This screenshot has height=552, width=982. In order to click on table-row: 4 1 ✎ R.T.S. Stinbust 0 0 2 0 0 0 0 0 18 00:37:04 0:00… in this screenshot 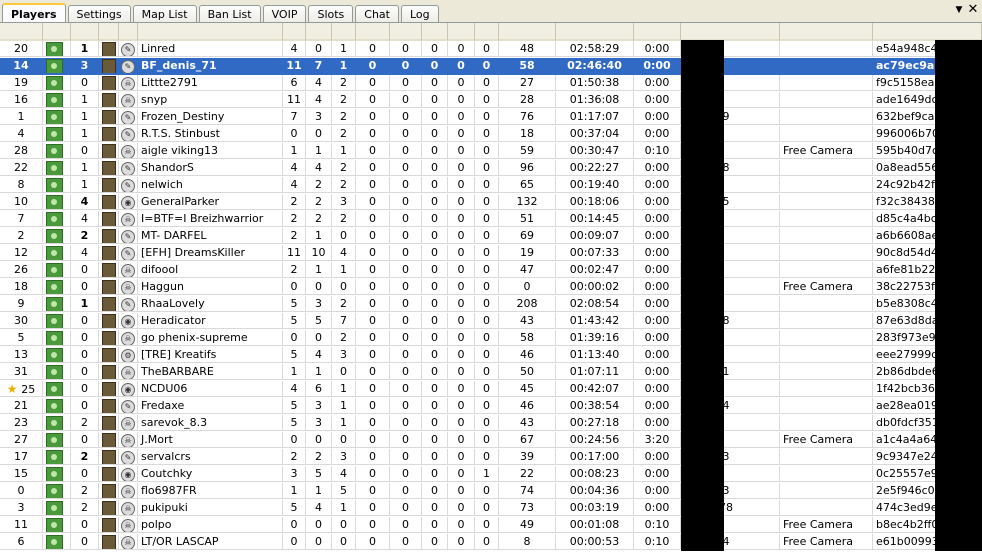, I will do `click(491, 134)`.